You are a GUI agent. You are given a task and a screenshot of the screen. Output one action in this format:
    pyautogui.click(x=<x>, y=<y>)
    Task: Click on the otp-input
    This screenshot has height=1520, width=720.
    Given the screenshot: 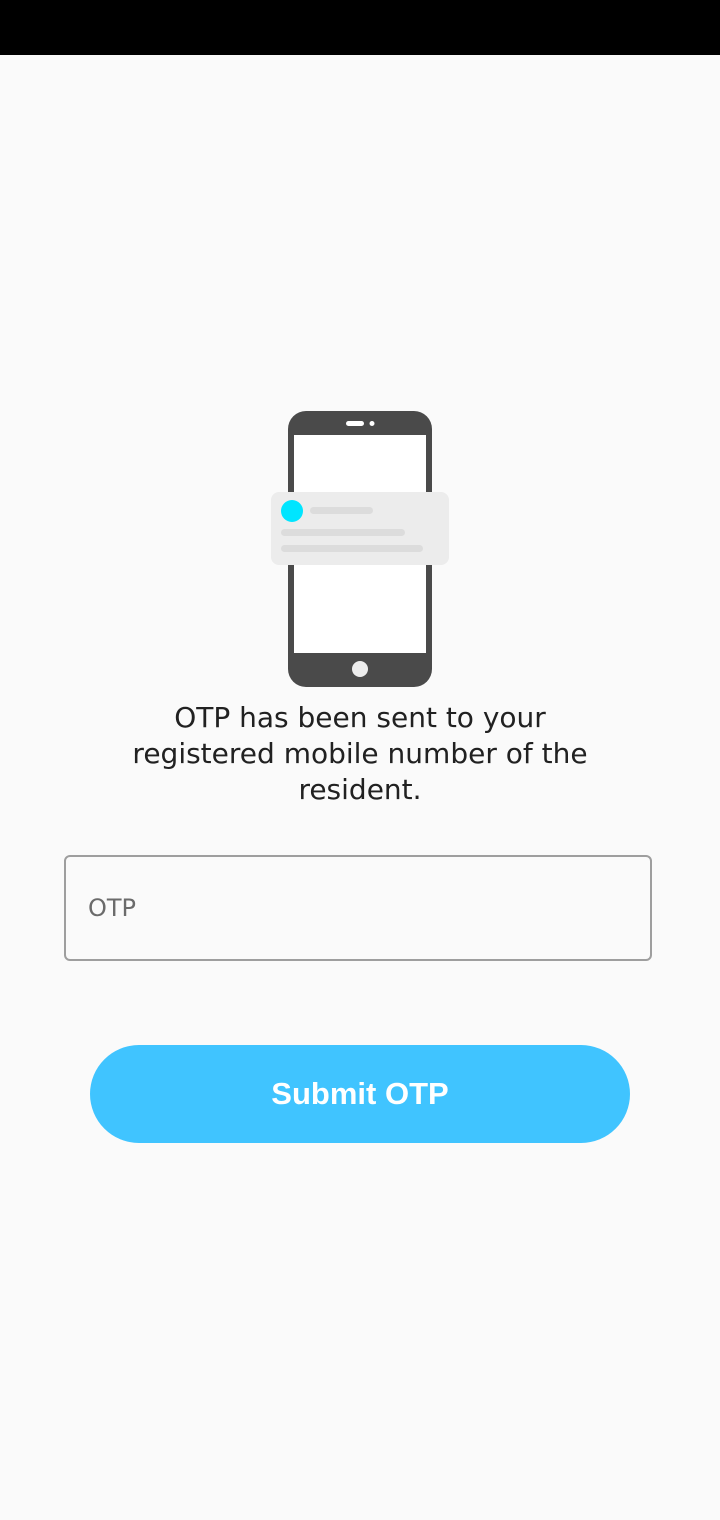 What is the action you would take?
    pyautogui.click(x=358, y=908)
    